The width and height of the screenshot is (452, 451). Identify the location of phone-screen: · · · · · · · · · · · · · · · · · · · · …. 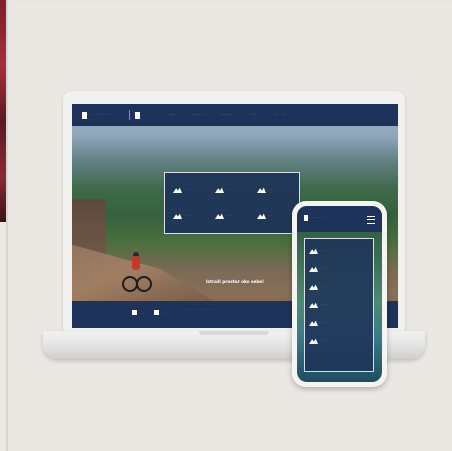
(339, 294).